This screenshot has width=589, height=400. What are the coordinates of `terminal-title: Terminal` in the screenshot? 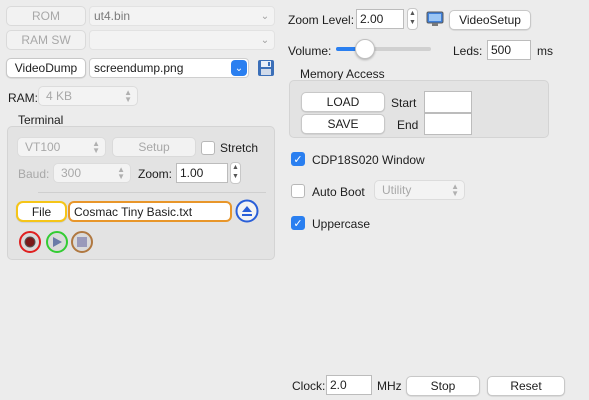 It's located at (41, 120).